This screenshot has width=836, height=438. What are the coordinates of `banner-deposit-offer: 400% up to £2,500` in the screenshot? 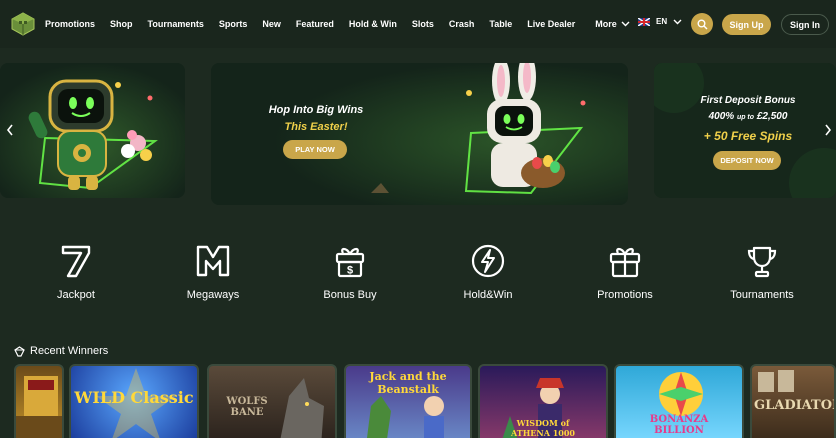 It's located at (745, 116).